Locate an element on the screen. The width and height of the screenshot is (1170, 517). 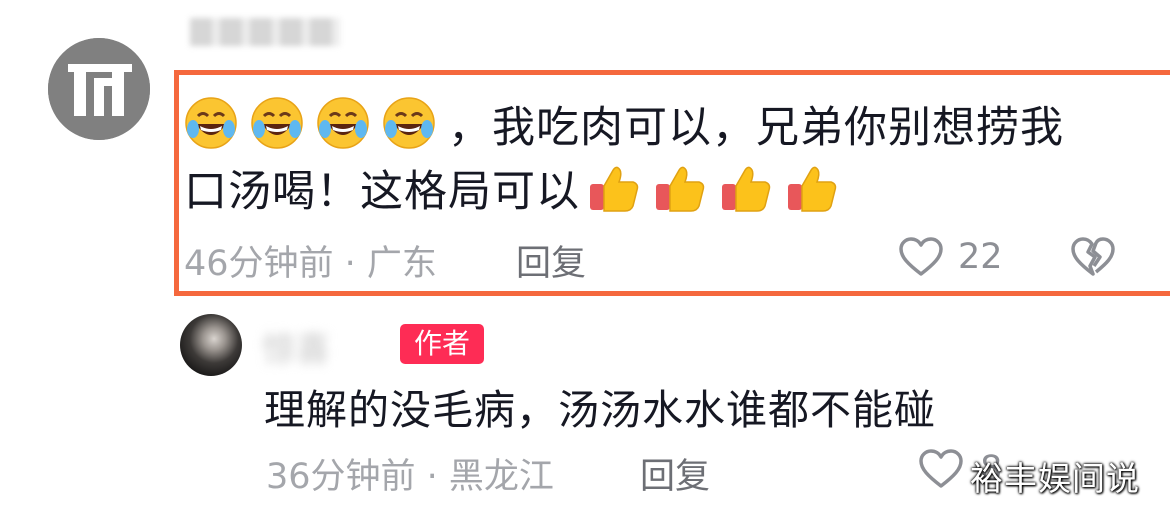
author-name-blurred: 惊喜 is located at coordinates (296, 346).